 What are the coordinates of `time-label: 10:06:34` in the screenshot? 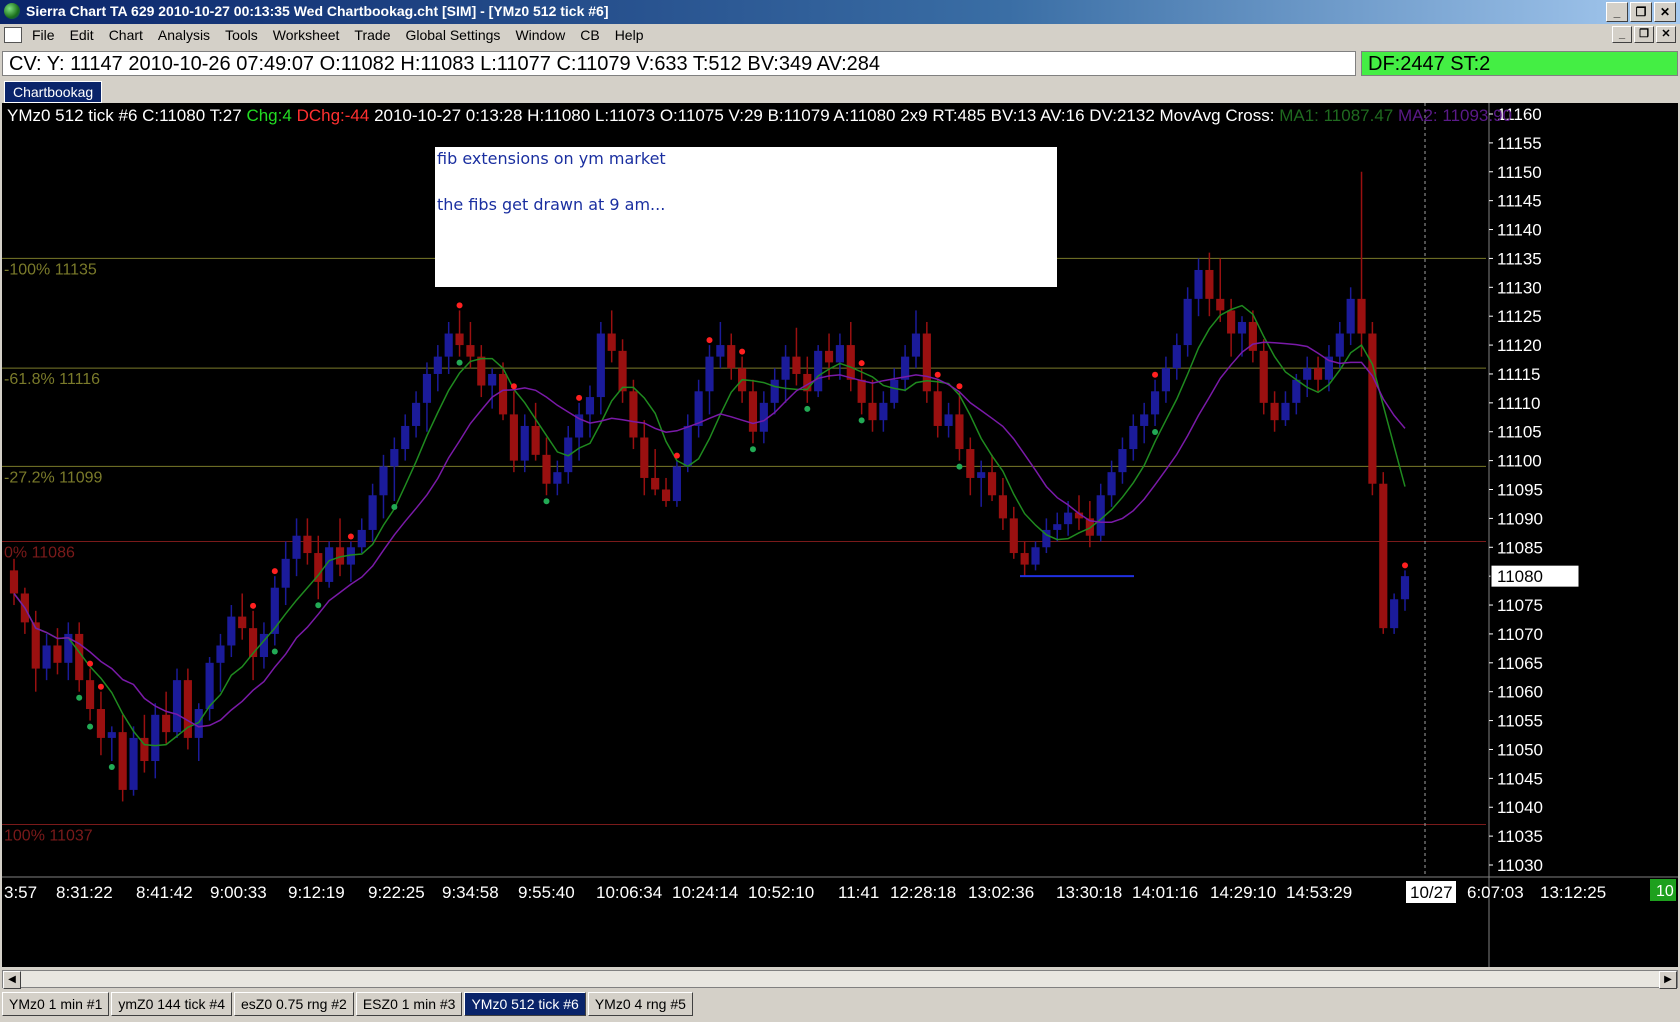 It's located at (629, 892).